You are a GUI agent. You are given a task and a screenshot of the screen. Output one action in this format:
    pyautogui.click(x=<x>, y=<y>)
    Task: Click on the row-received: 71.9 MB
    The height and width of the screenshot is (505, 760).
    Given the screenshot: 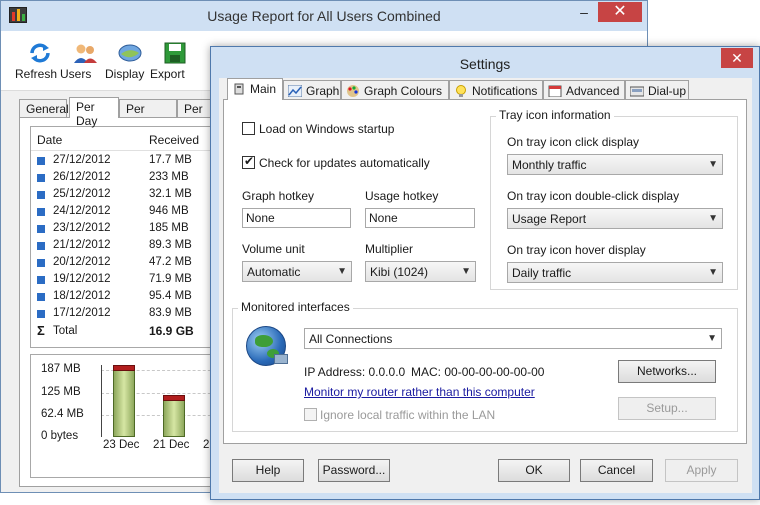 What is the action you would take?
    pyautogui.click(x=170, y=279)
    